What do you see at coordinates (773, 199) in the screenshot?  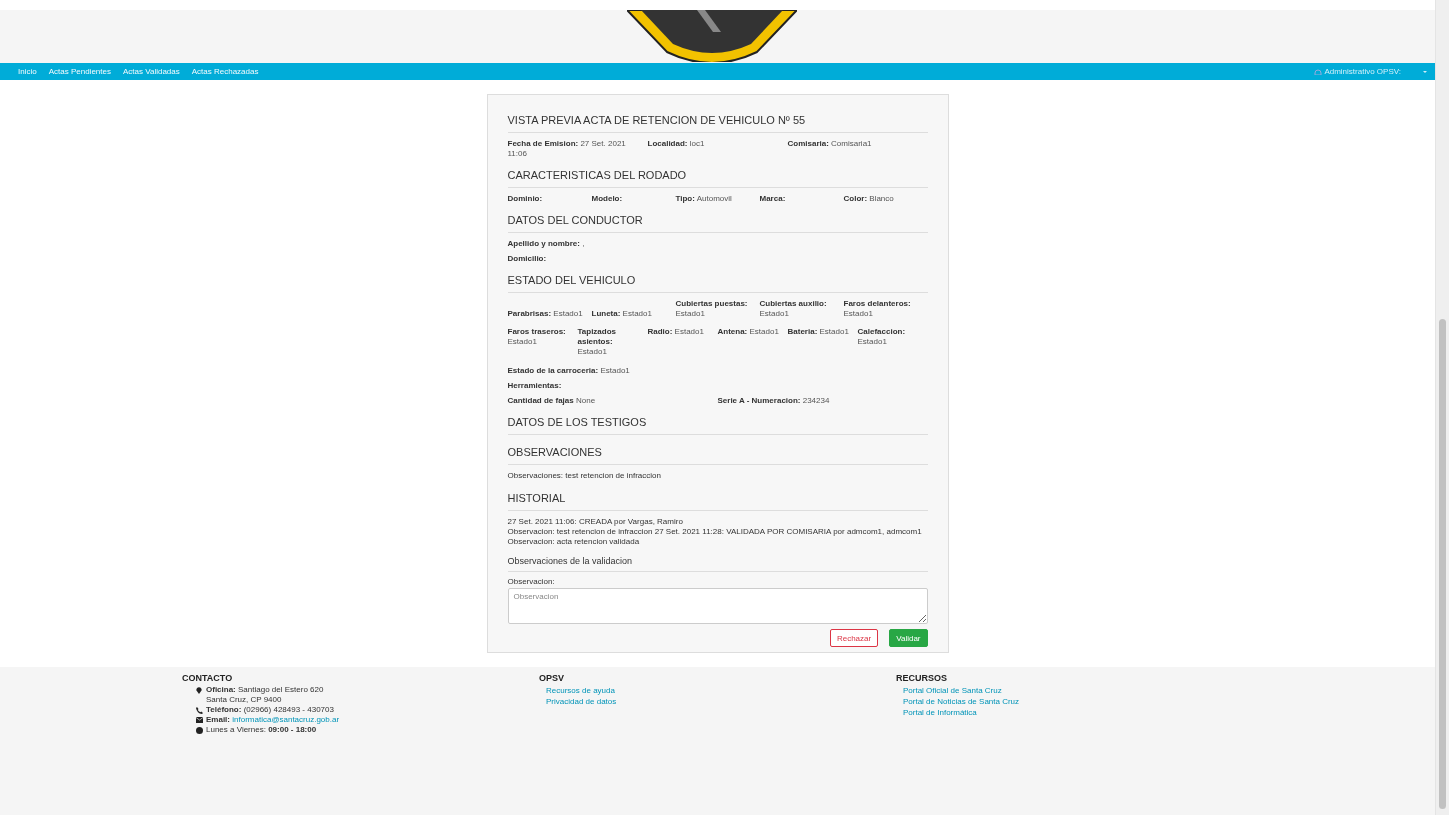 I see `field-text: Marca:` at bounding box center [773, 199].